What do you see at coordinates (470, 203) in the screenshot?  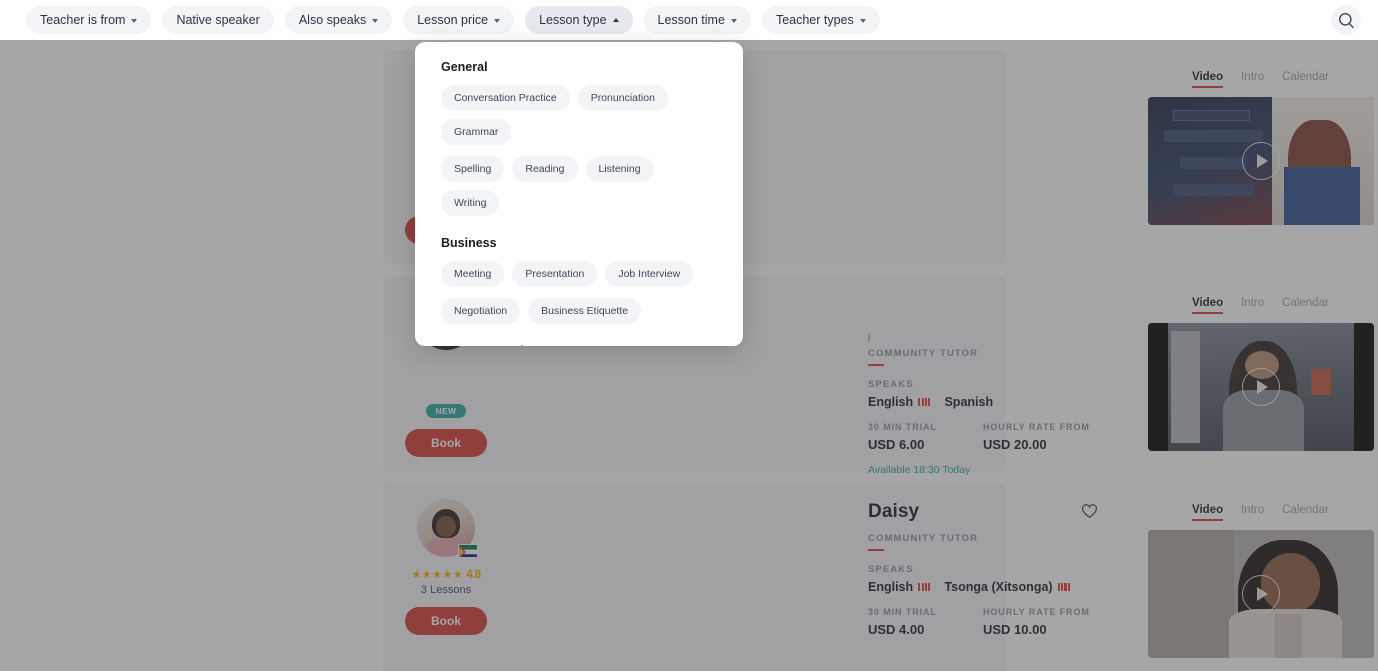 I see `tag-writing: Writing` at bounding box center [470, 203].